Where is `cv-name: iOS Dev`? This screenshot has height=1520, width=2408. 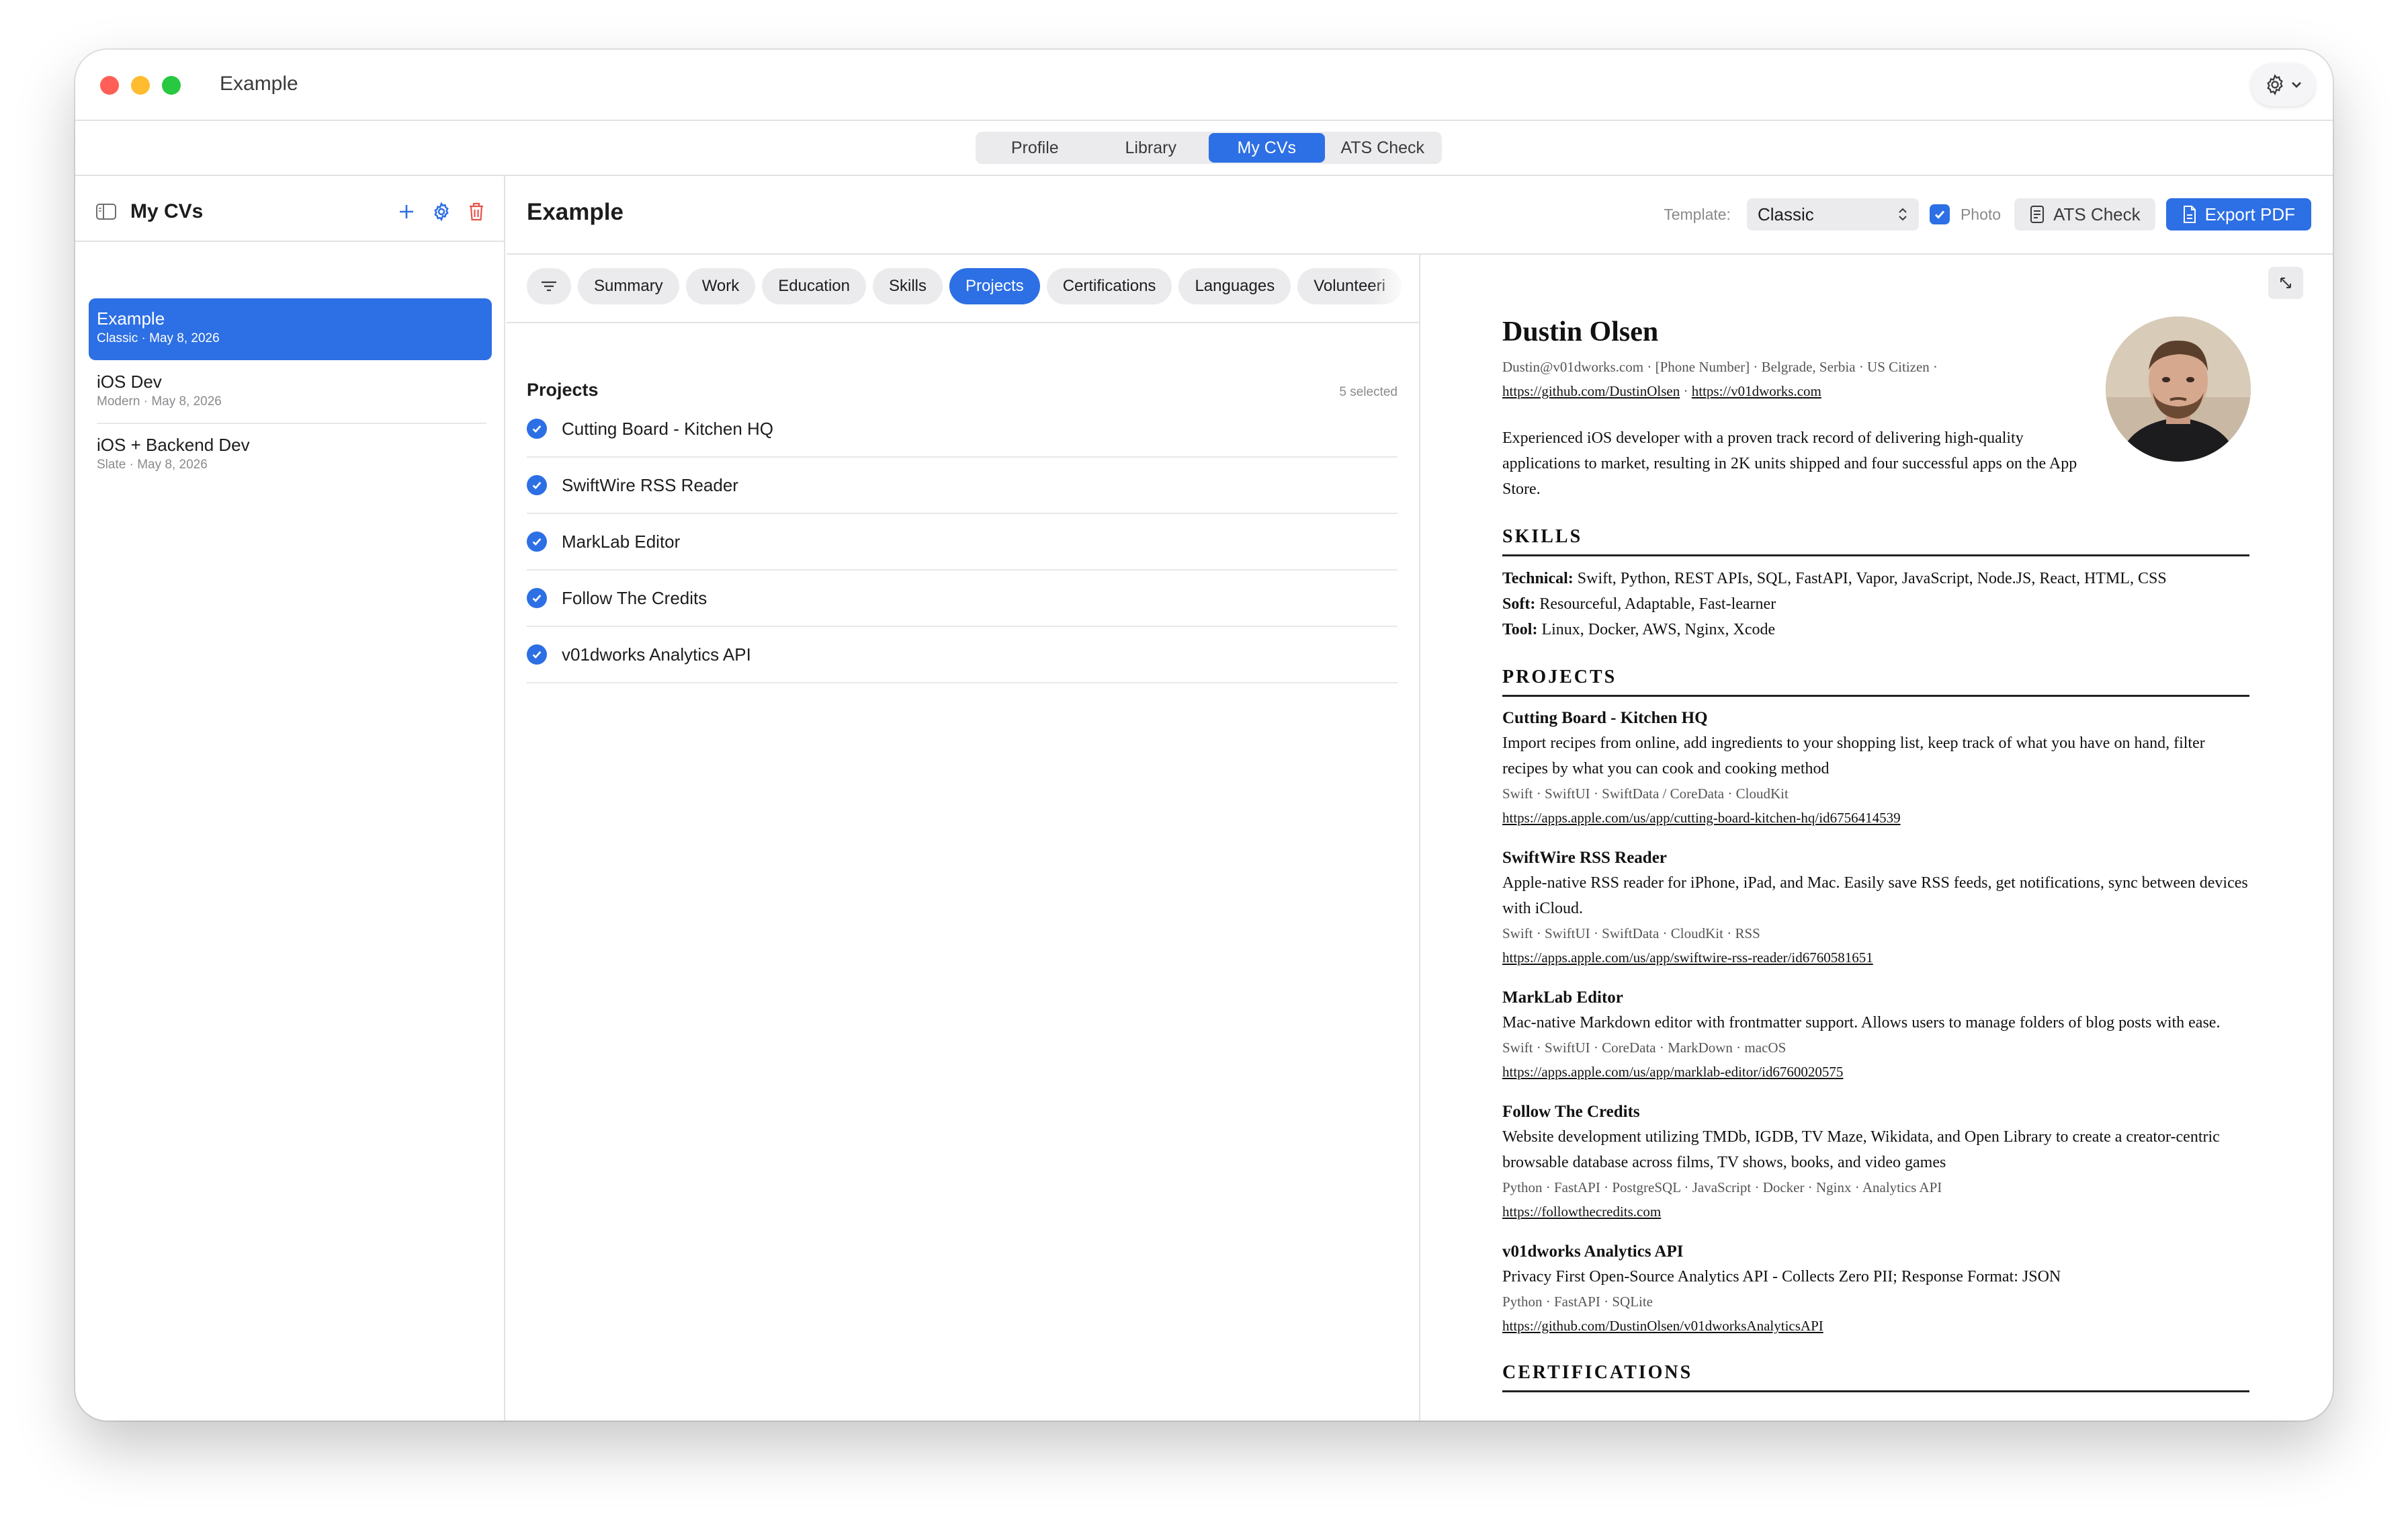
cv-name: iOS Dev is located at coordinates (129, 382).